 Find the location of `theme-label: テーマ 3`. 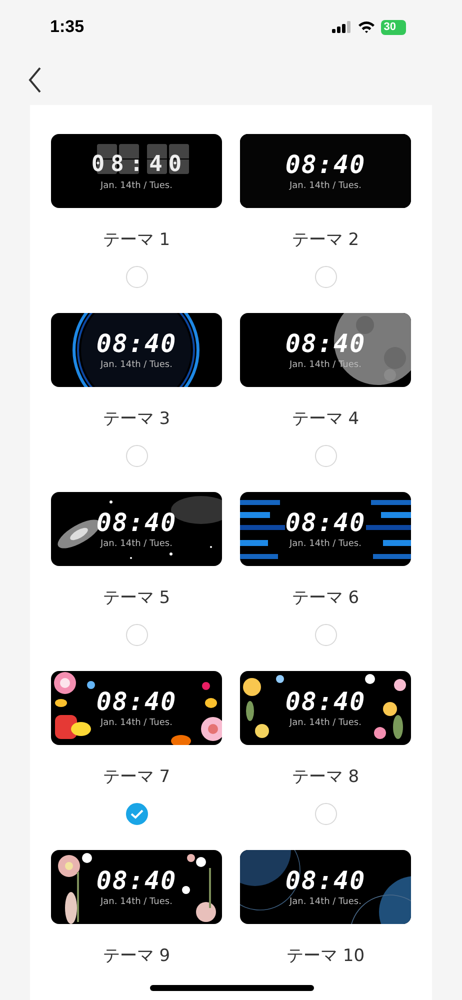

theme-label: テーマ 3 is located at coordinates (136, 419).